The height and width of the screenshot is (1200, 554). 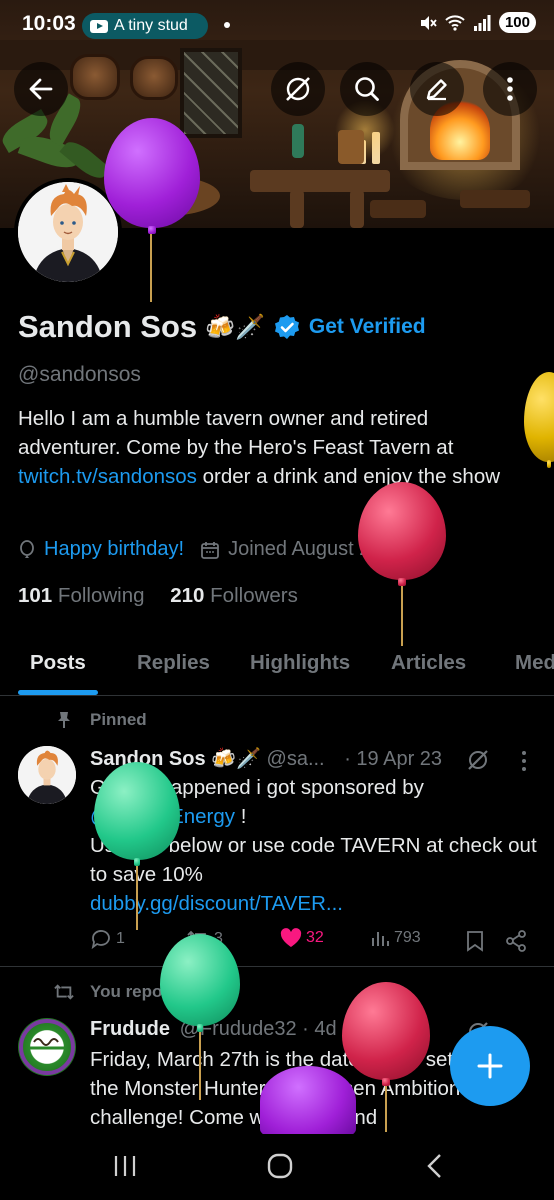 I want to click on back-nav-icon, so click(x=434, y=1166).